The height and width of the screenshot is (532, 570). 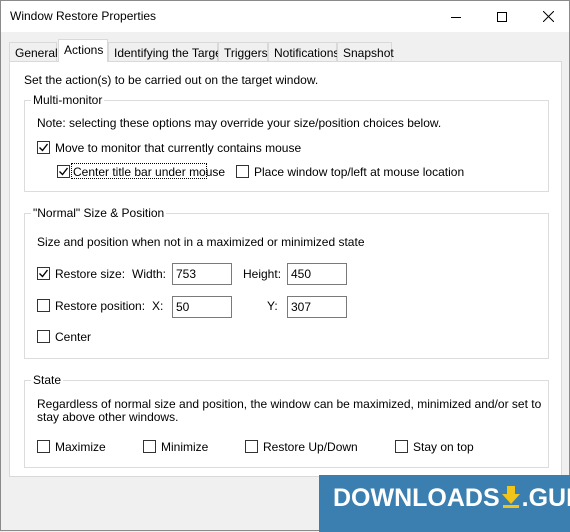 What do you see at coordinates (100, 306) in the screenshot?
I see `restore-position-label: Restore position:` at bounding box center [100, 306].